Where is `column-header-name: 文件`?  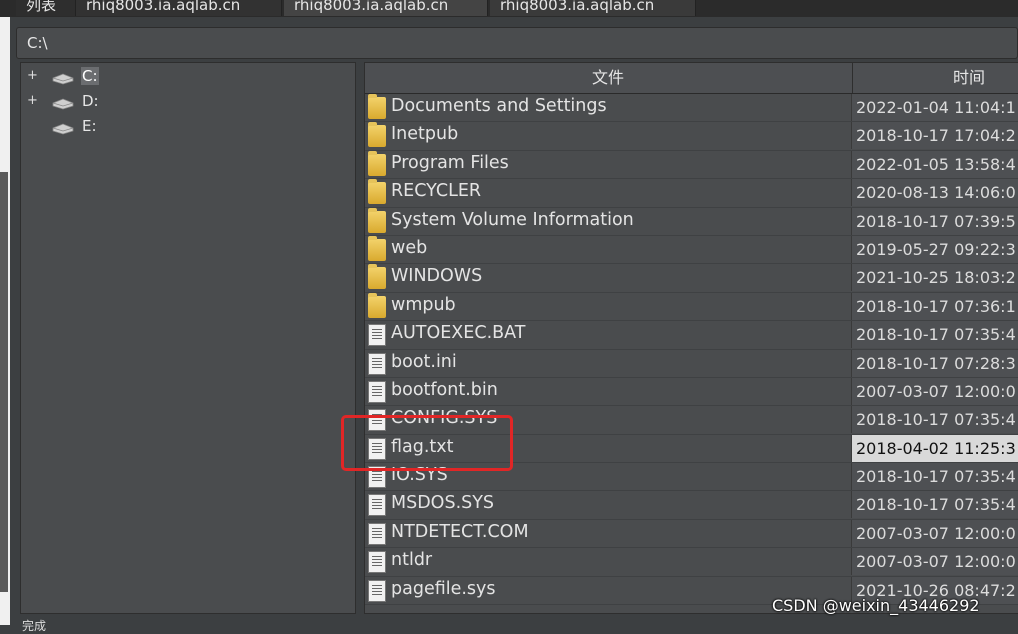
column-header-name: 文件 is located at coordinates (608, 78).